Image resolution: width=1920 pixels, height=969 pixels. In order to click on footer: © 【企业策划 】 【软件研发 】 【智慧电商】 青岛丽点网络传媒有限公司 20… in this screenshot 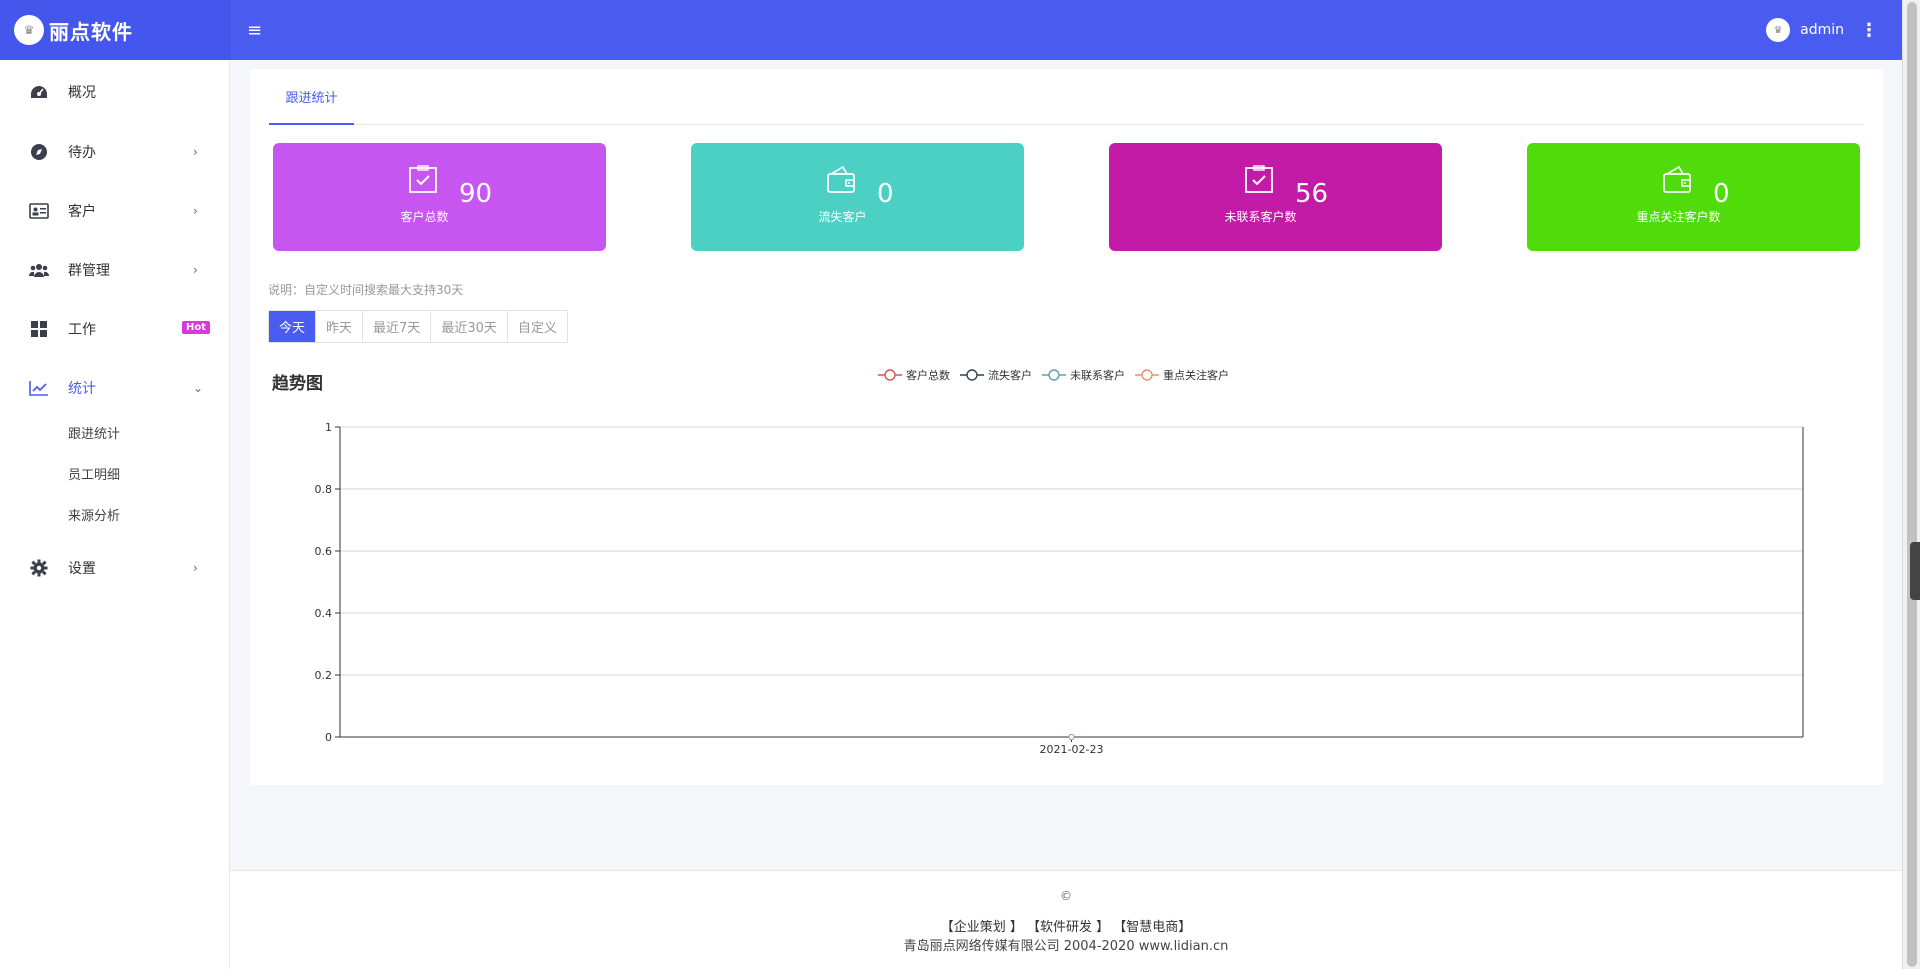, I will do `click(1066, 919)`.